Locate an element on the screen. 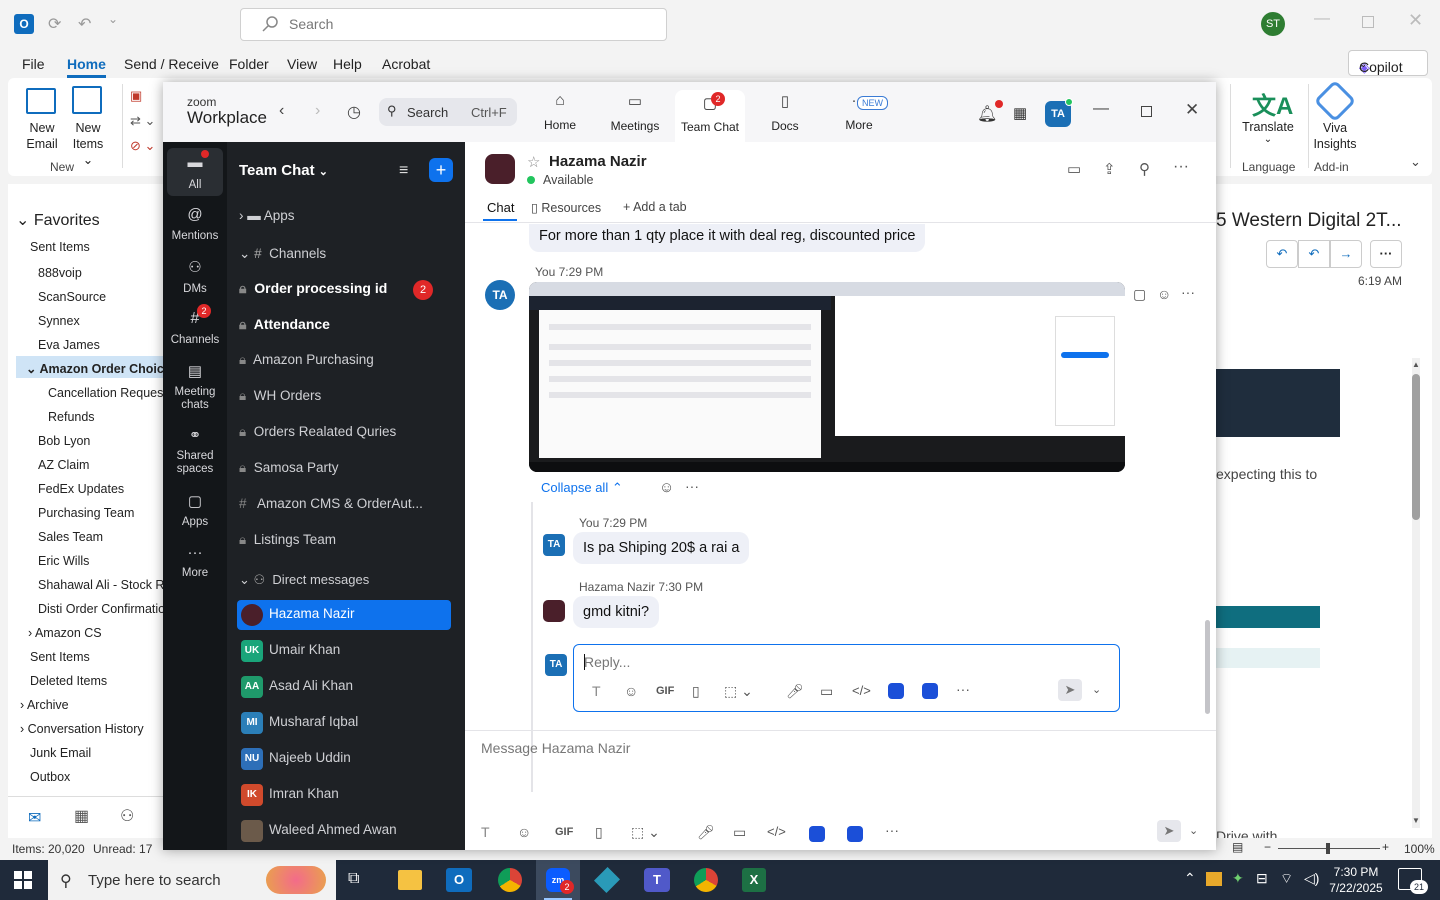  translate-button: Translate ⌄ is located at coordinates (1268, 132).